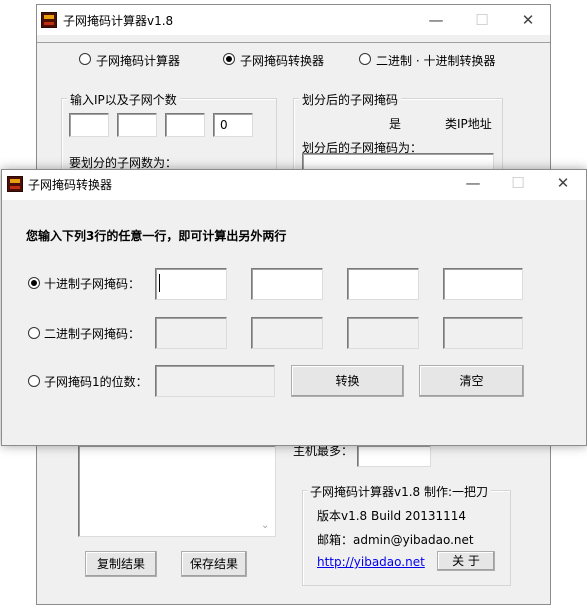 The height and width of the screenshot is (605, 587). Describe the element at coordinates (436, 20) in the screenshot. I see `minimize-icon: —` at that location.